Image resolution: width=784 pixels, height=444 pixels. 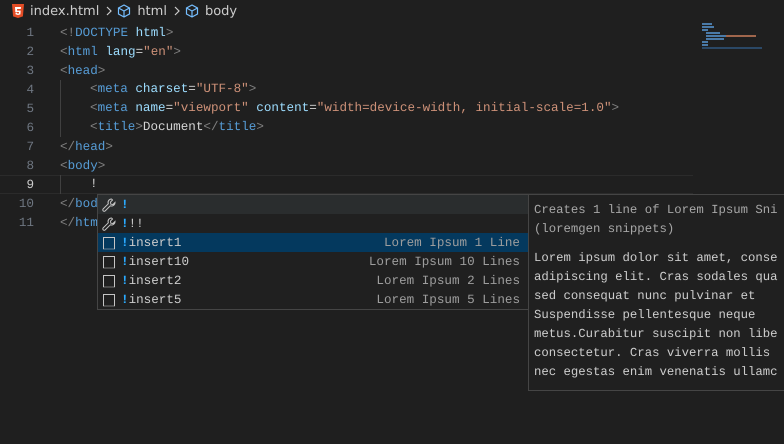 What do you see at coordinates (158, 89) in the screenshot?
I see `code-line: <meta charset="UTF-8">` at bounding box center [158, 89].